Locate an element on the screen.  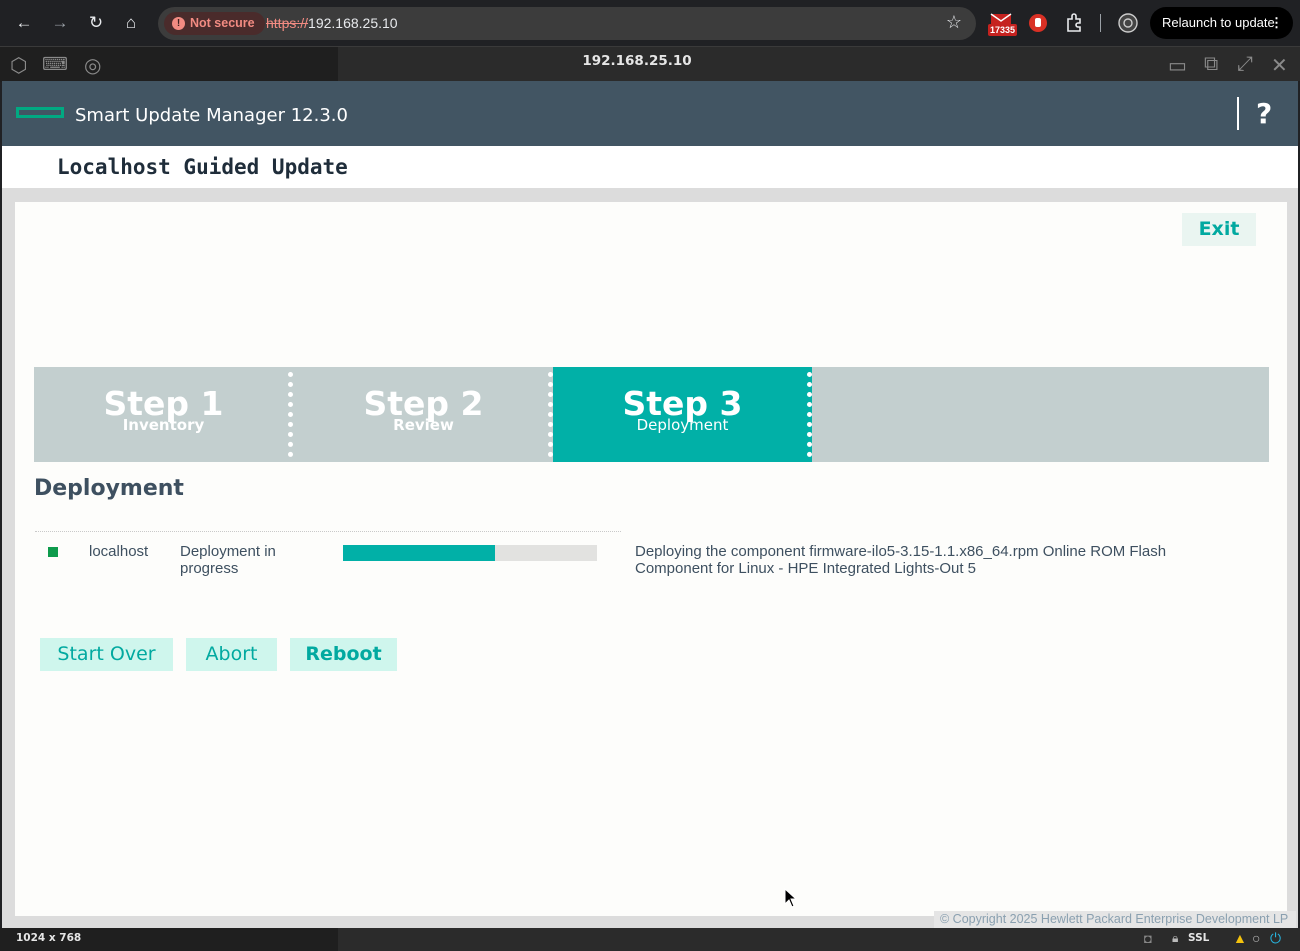
abort-button: Abort is located at coordinates (231, 654).